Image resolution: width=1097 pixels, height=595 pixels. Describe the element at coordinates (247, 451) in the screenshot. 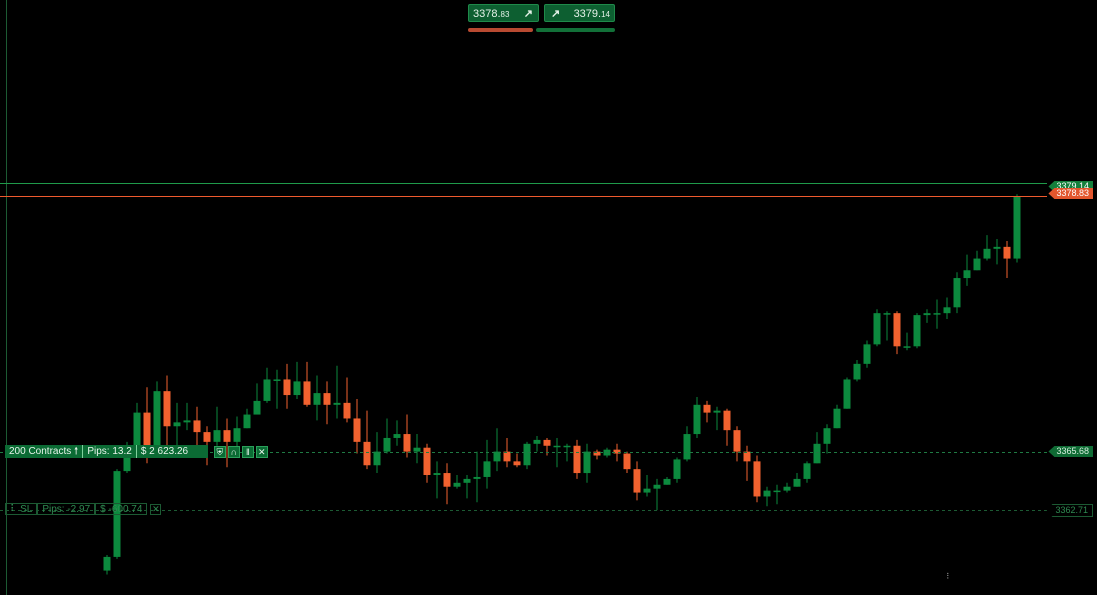

I see `pause-icon: ‖` at that location.